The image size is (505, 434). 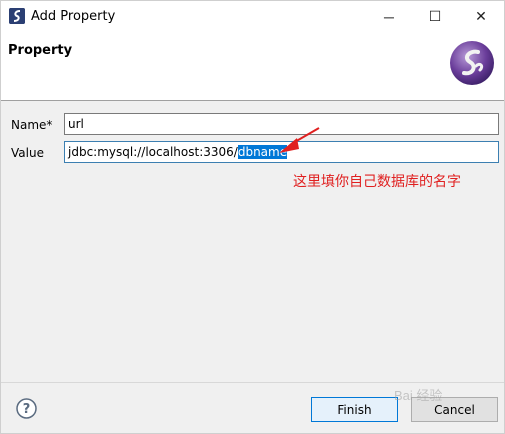 I want to click on finish-button: Finish, so click(x=354, y=409).